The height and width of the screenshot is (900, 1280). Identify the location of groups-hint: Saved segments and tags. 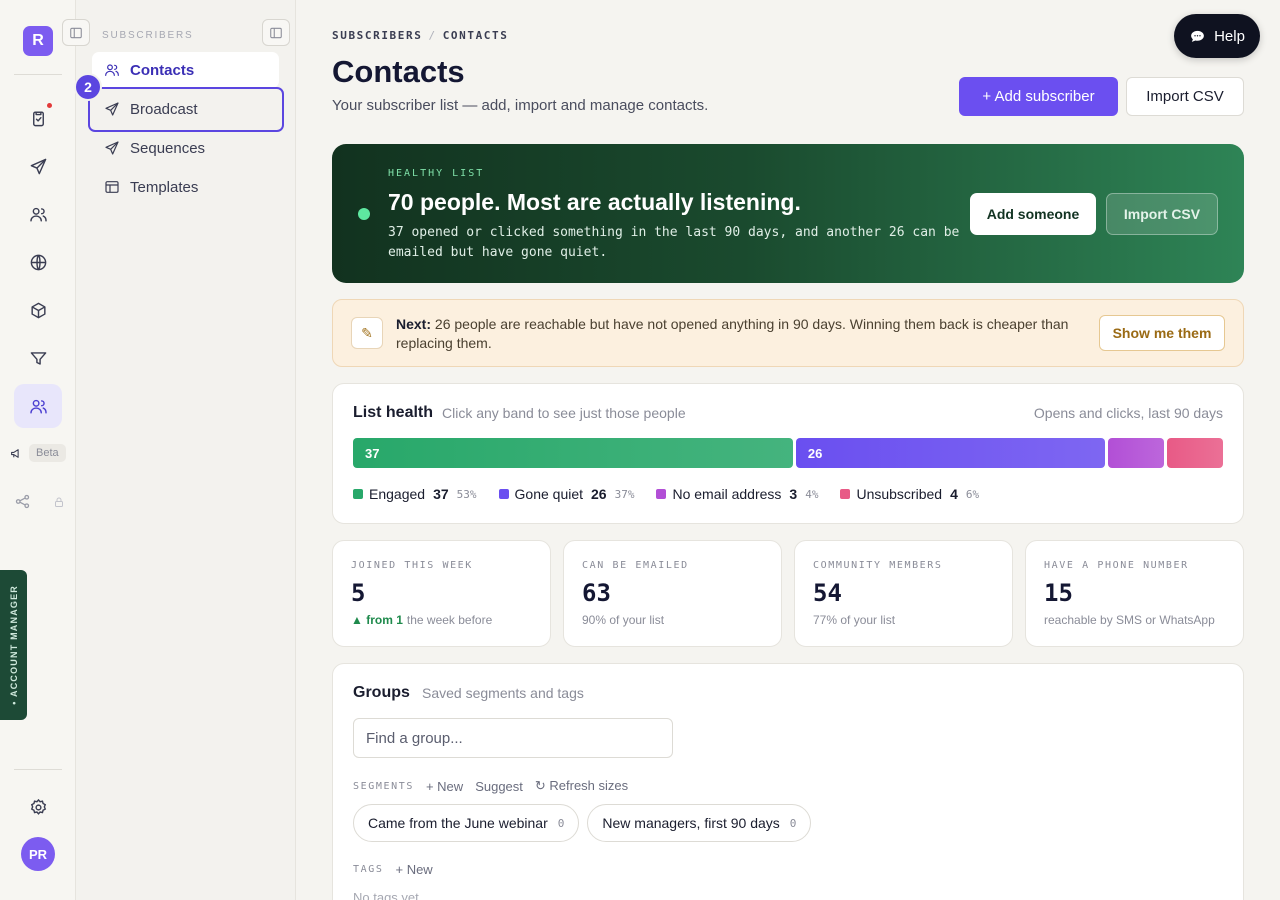
(503, 693).